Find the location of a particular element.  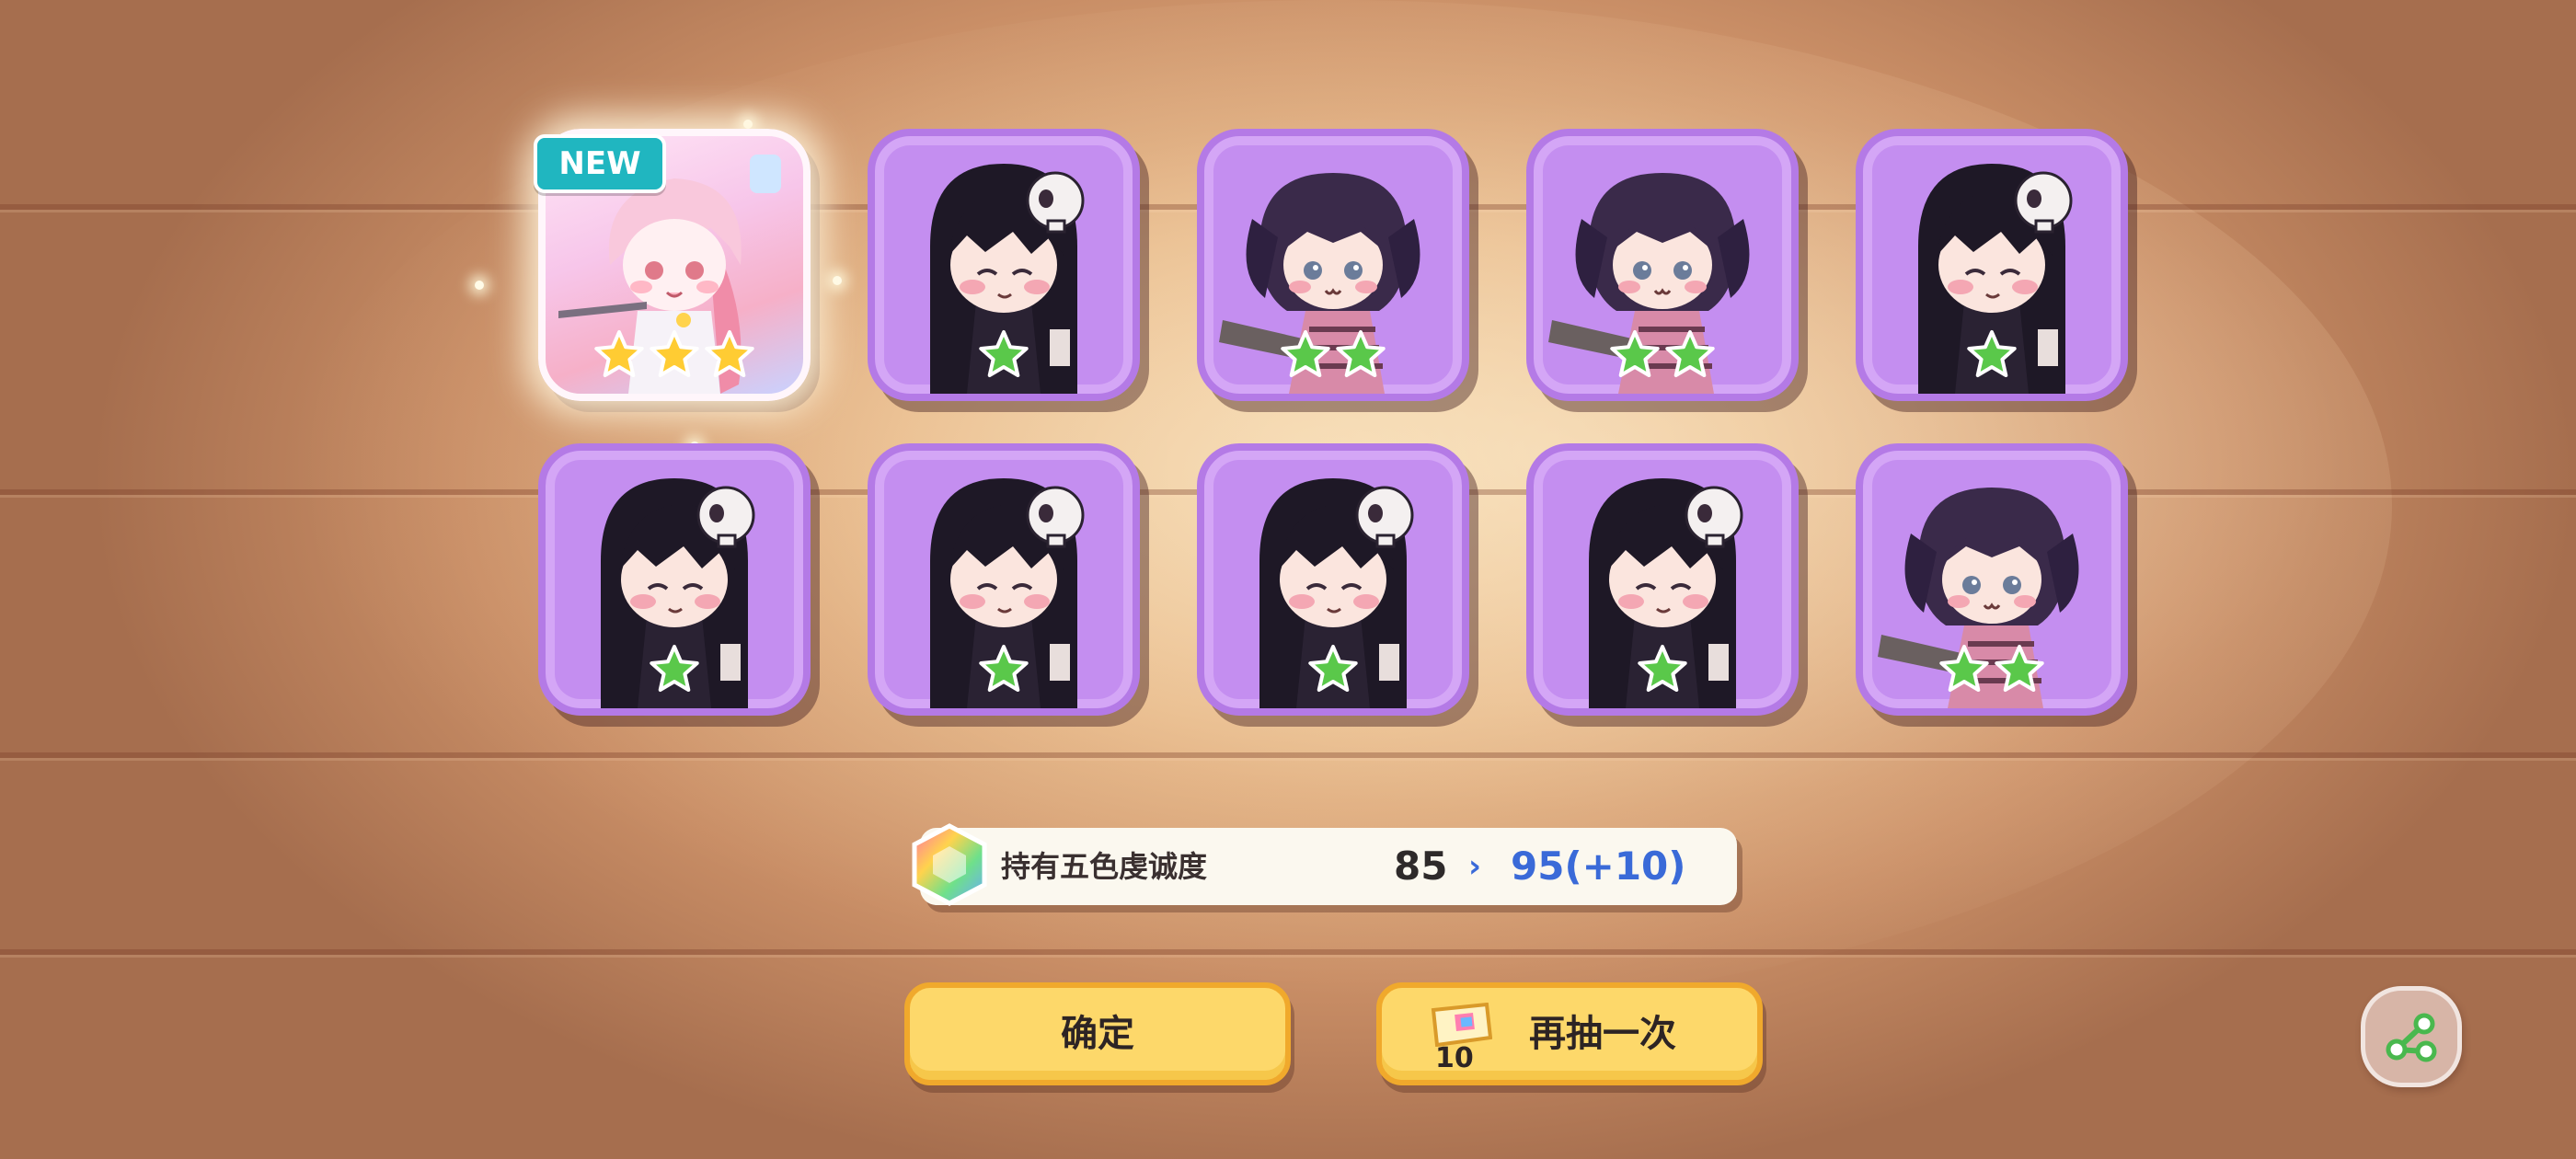

share-icon is located at coordinates (2411, 1037).